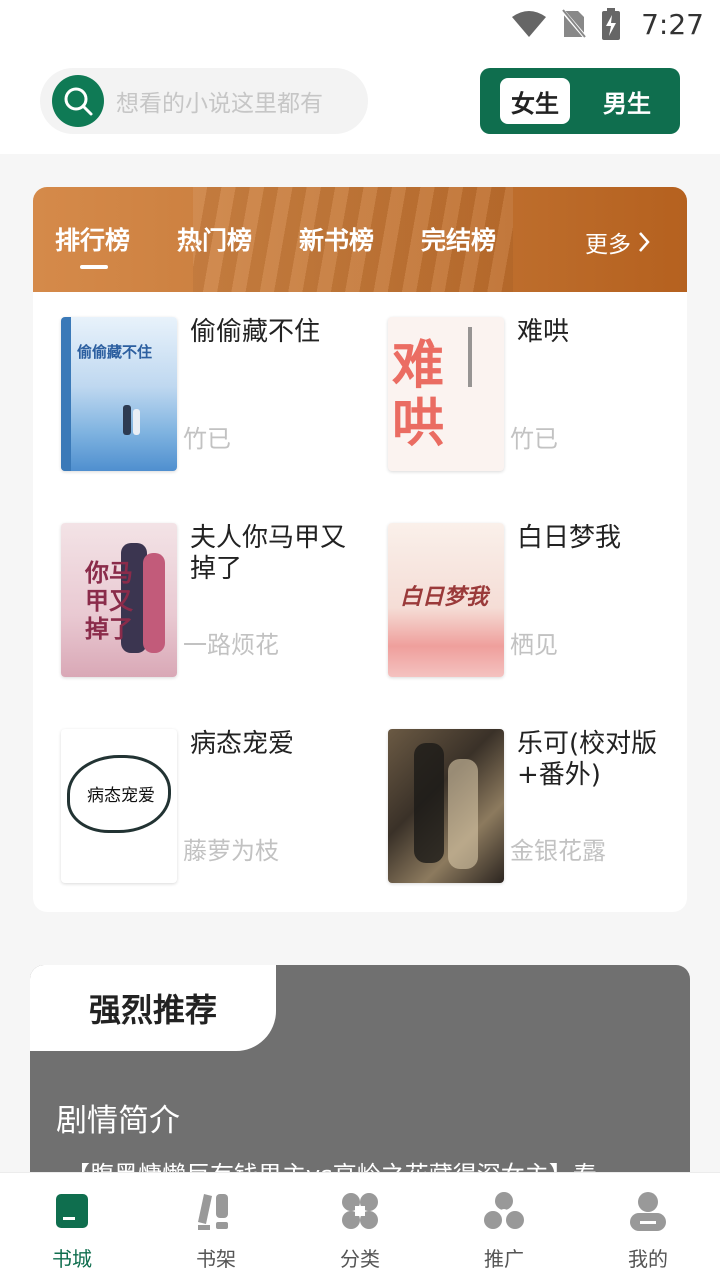 Image resolution: width=720 pixels, height=1280 pixels. What do you see at coordinates (537, 603) in the screenshot?
I see `book-item: 白日梦我 白日梦我 栖见` at bounding box center [537, 603].